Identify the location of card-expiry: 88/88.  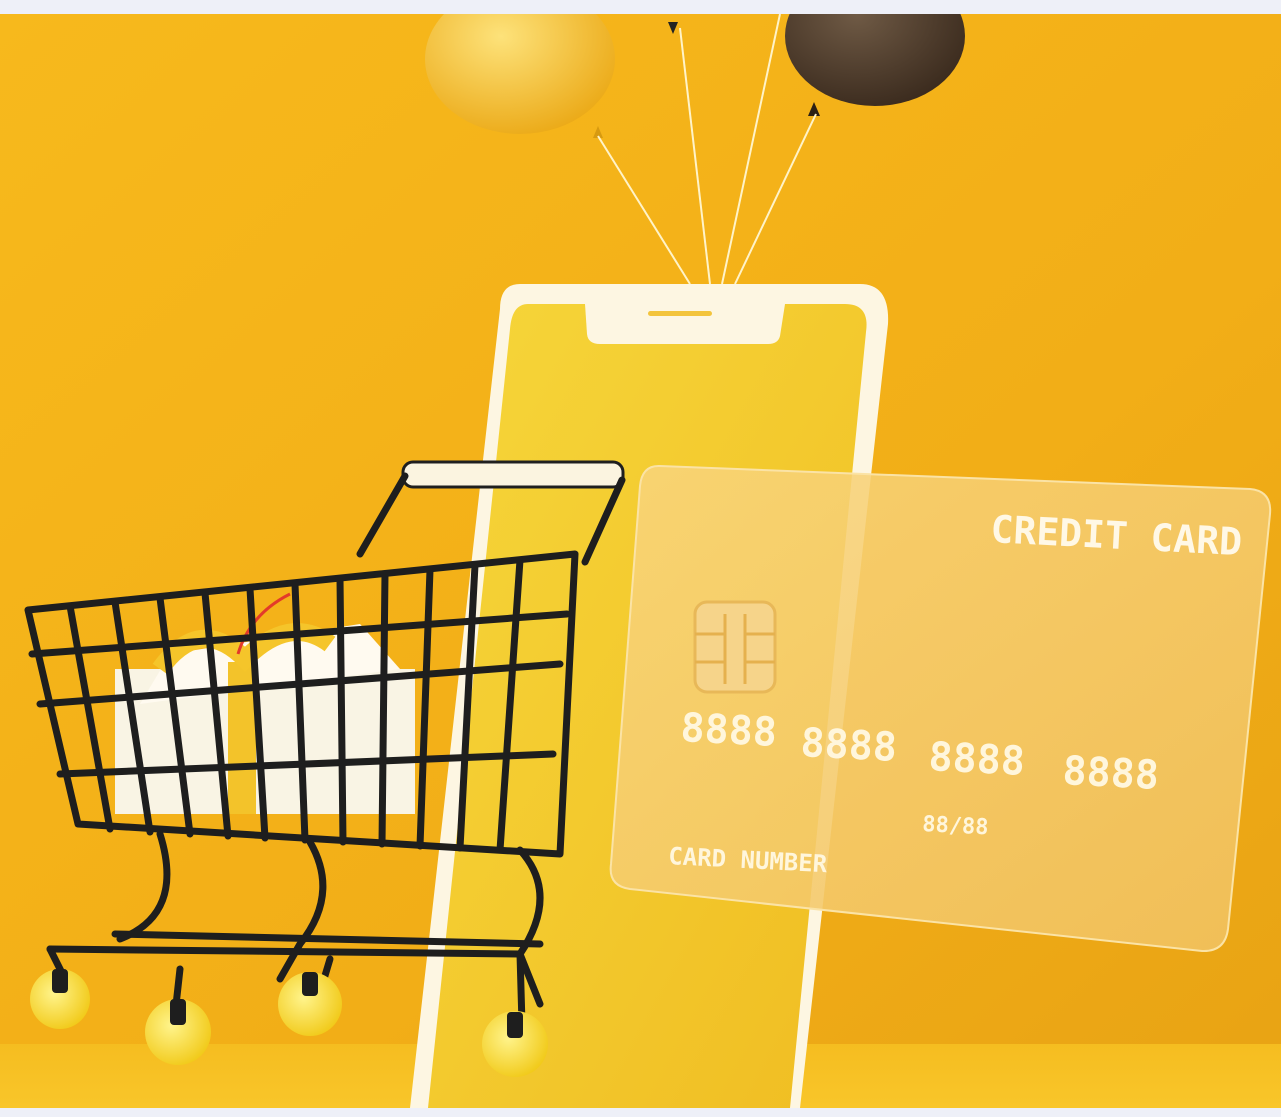
(955, 826).